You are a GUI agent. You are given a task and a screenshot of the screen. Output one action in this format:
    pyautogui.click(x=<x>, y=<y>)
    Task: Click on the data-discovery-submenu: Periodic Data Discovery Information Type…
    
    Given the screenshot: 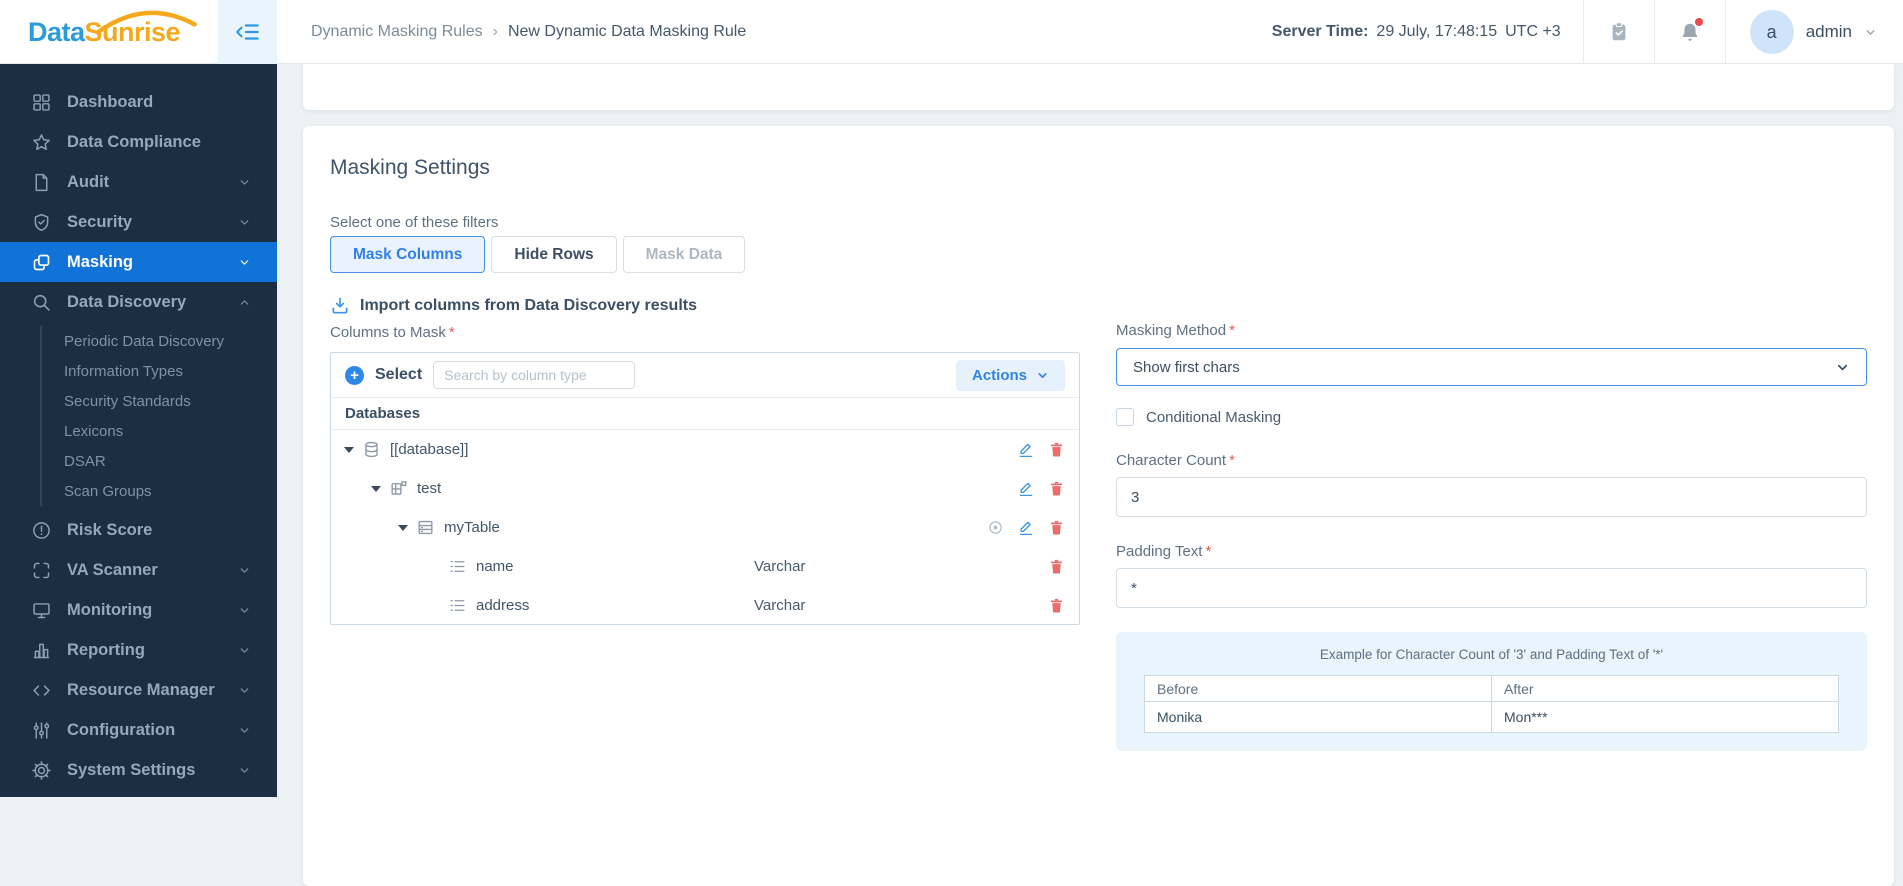 What is the action you would take?
    pyautogui.click(x=158, y=416)
    